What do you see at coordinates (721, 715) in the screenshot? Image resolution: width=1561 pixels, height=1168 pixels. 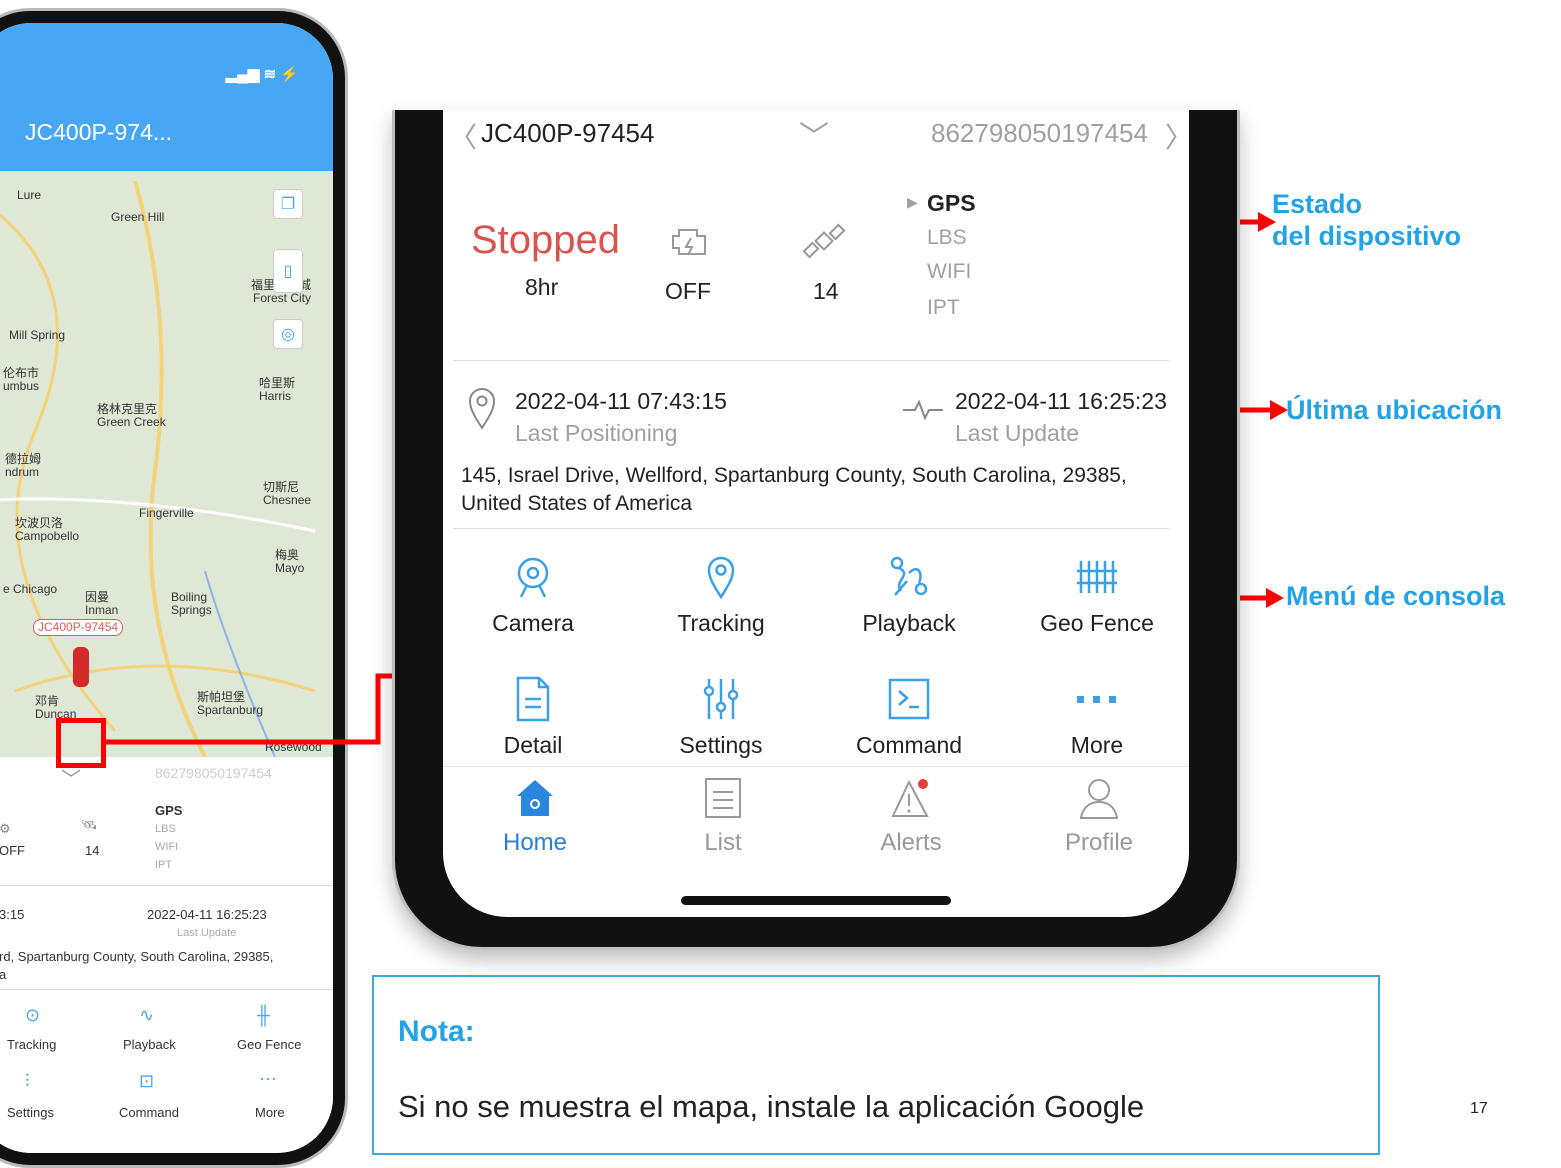 I see `menu-settings: Settings` at bounding box center [721, 715].